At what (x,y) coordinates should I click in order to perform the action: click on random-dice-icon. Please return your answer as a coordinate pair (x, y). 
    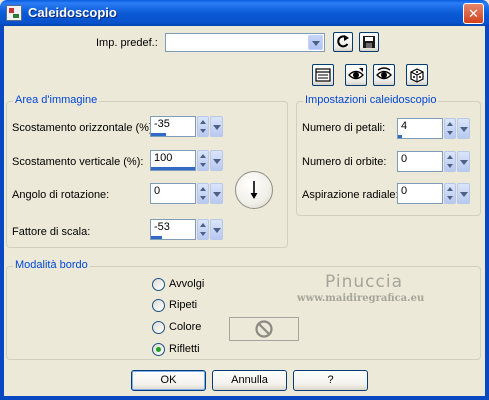
    Looking at the image, I should click on (417, 75).